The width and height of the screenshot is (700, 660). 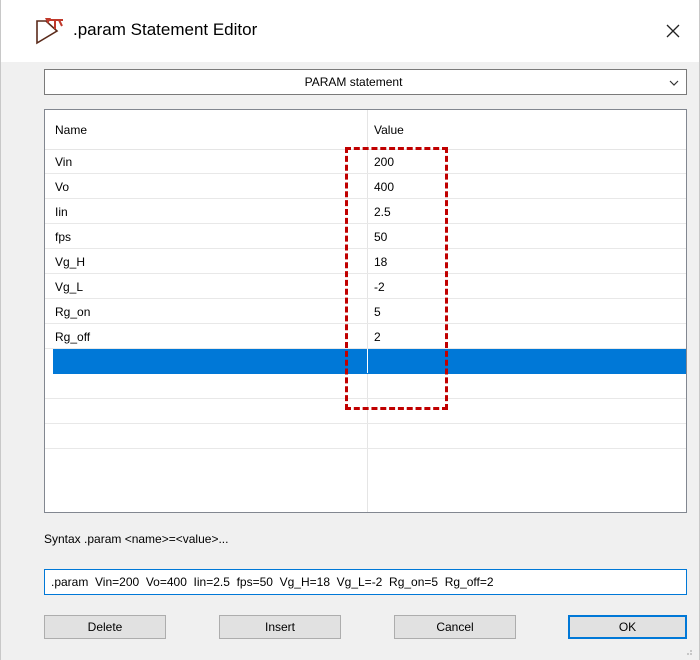 What do you see at coordinates (63, 162) in the screenshot?
I see `param-name-cell: Vin` at bounding box center [63, 162].